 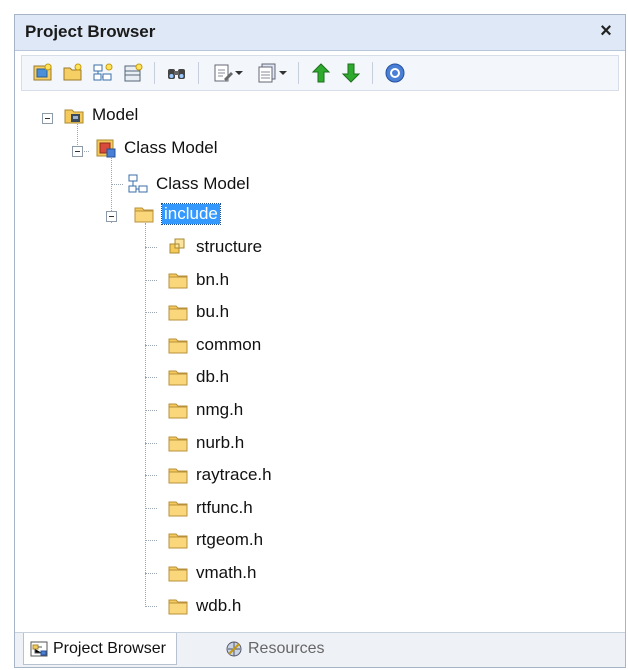 I want to click on tree-node-child: nmg.h, so click(x=205, y=410).